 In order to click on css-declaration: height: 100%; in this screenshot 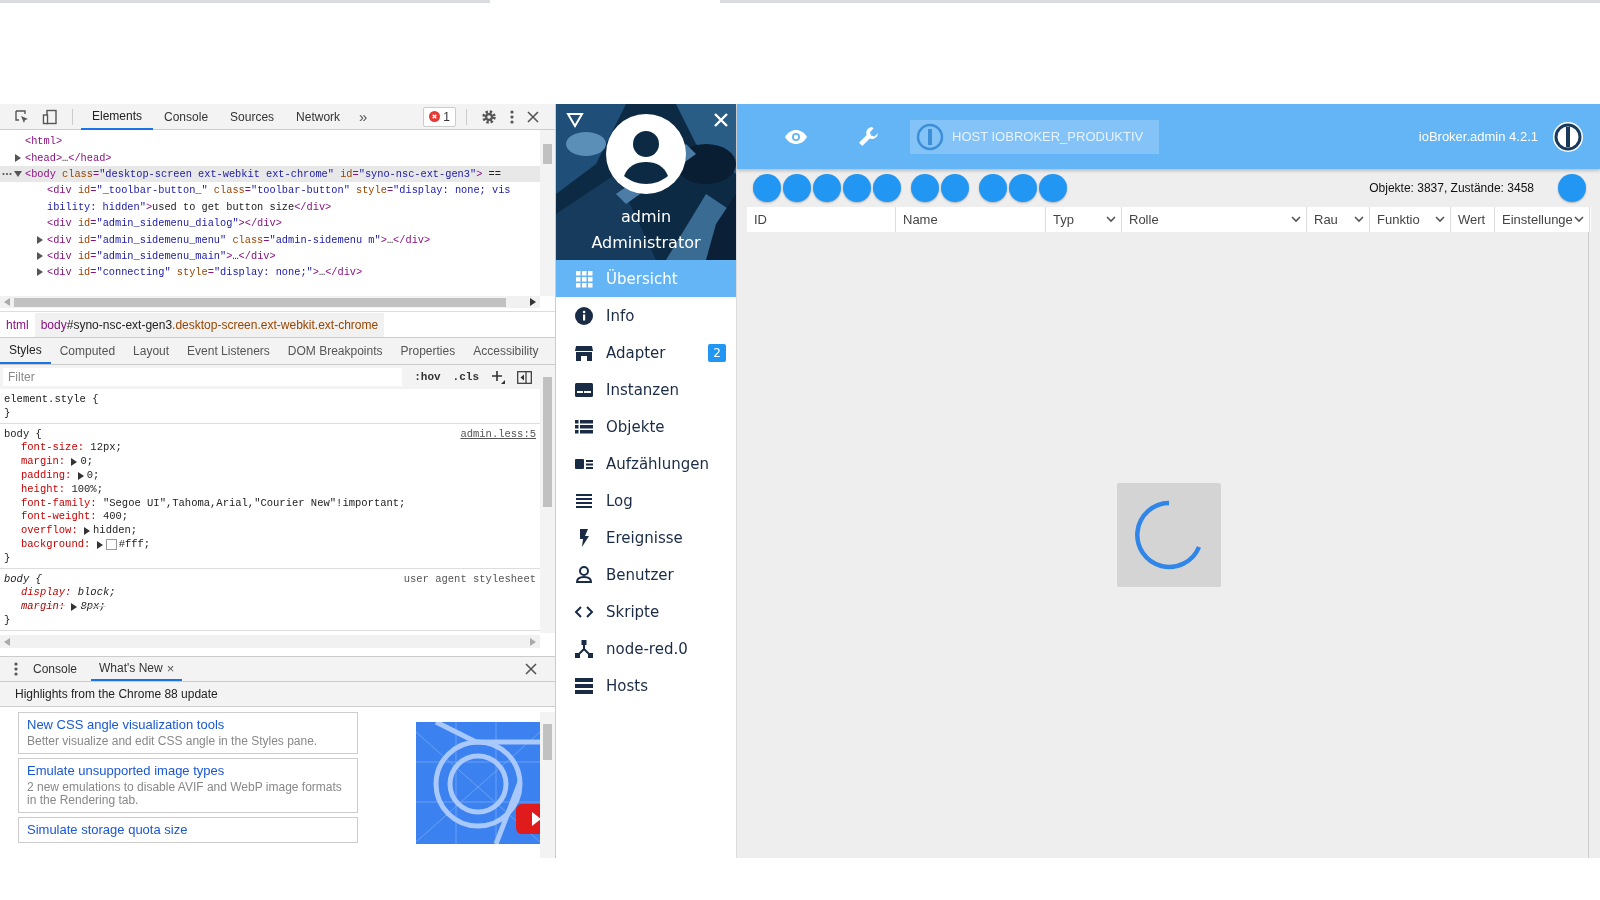, I will do `click(62, 489)`.